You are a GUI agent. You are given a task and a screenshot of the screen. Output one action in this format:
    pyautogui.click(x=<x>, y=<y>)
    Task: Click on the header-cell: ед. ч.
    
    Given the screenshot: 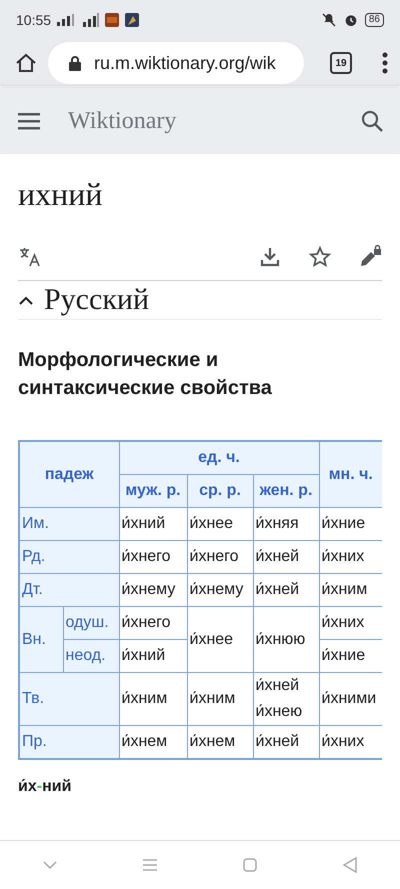 What is the action you would take?
    pyautogui.click(x=219, y=457)
    